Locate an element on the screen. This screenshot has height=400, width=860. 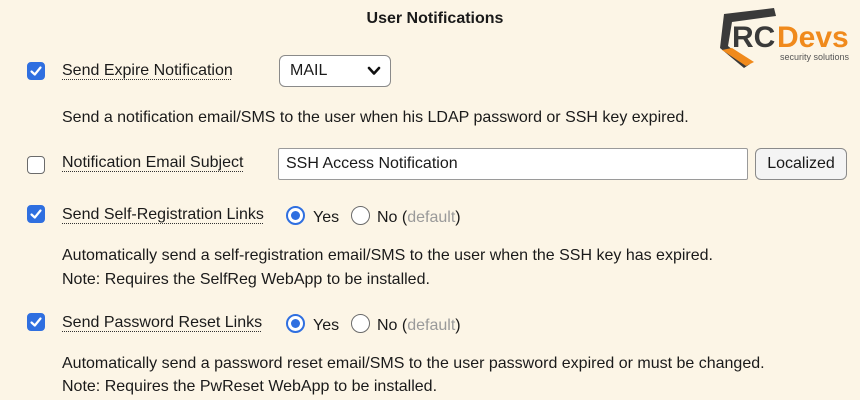
password-reset-checkbox is located at coordinates (36, 322).